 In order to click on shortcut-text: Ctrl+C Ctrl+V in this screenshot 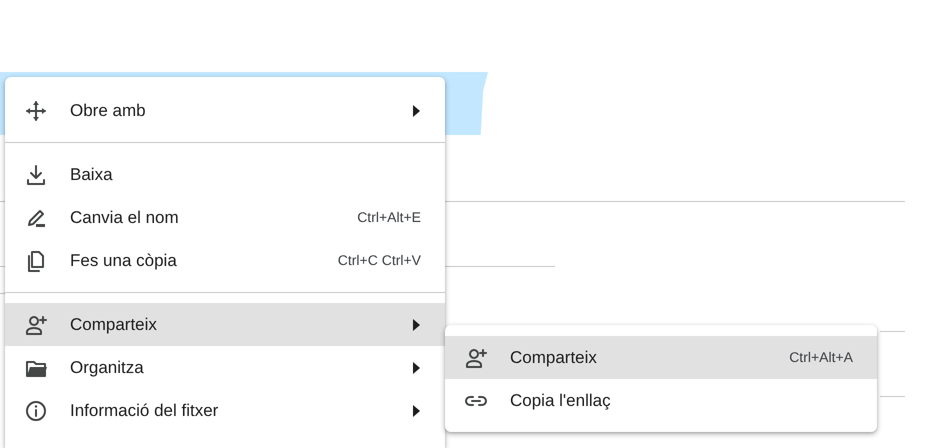, I will do `click(379, 260)`.